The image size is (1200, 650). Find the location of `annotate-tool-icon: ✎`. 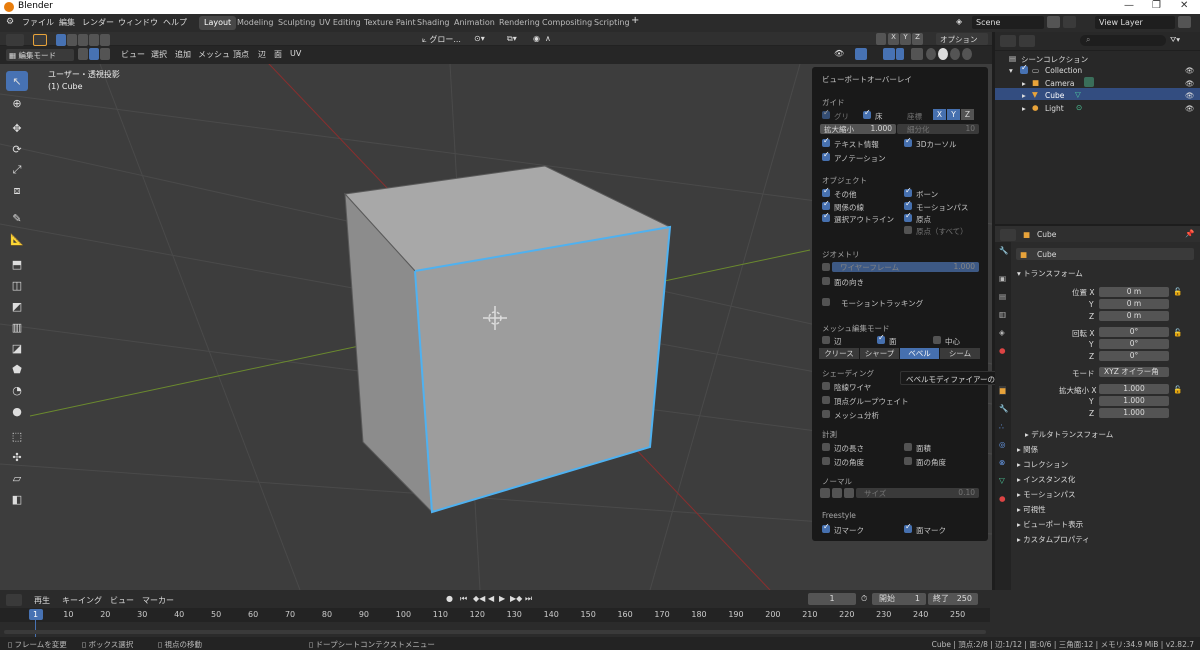

annotate-tool-icon: ✎ is located at coordinates (17, 218).